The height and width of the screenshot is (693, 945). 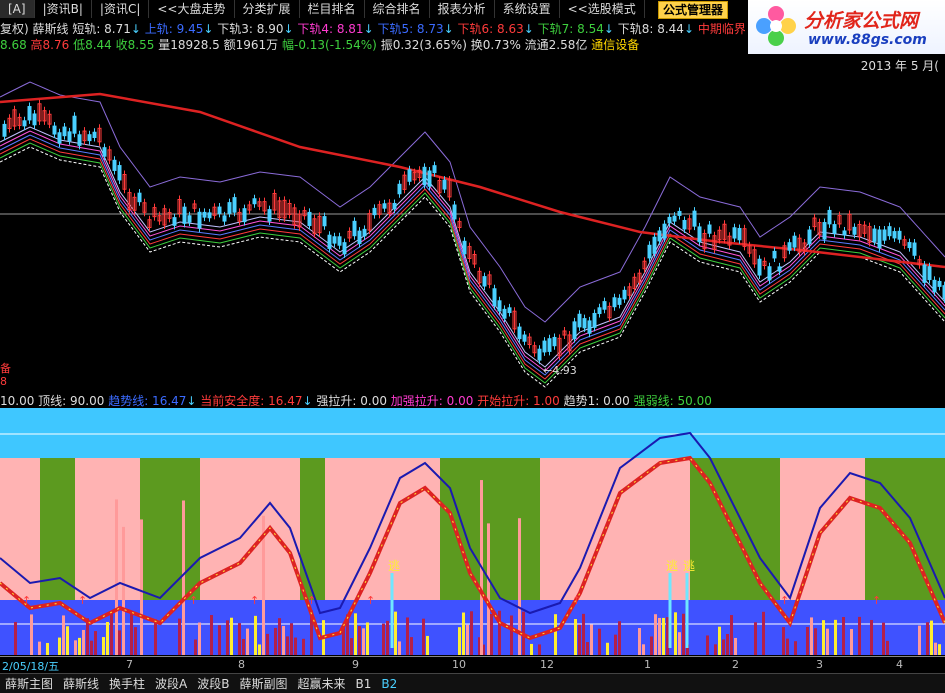 What do you see at coordinates (251, 401) in the screenshot?
I see `sub_legend-item: 当前安全度: 16.47` at bounding box center [251, 401].